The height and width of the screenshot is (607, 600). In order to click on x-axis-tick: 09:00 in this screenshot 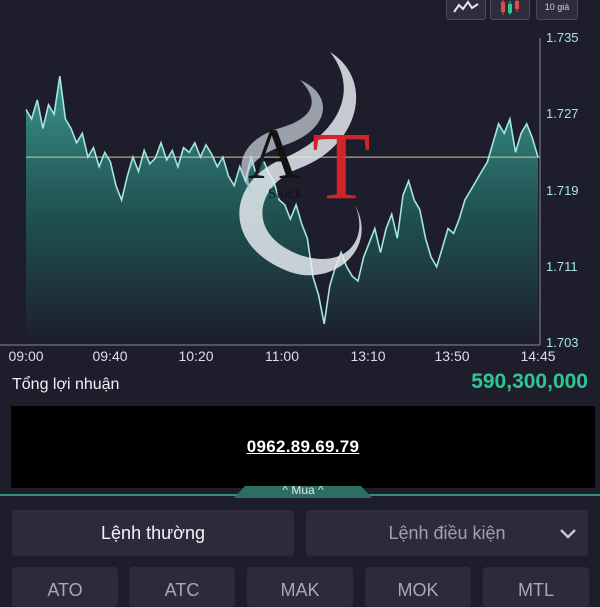, I will do `click(26, 356)`.